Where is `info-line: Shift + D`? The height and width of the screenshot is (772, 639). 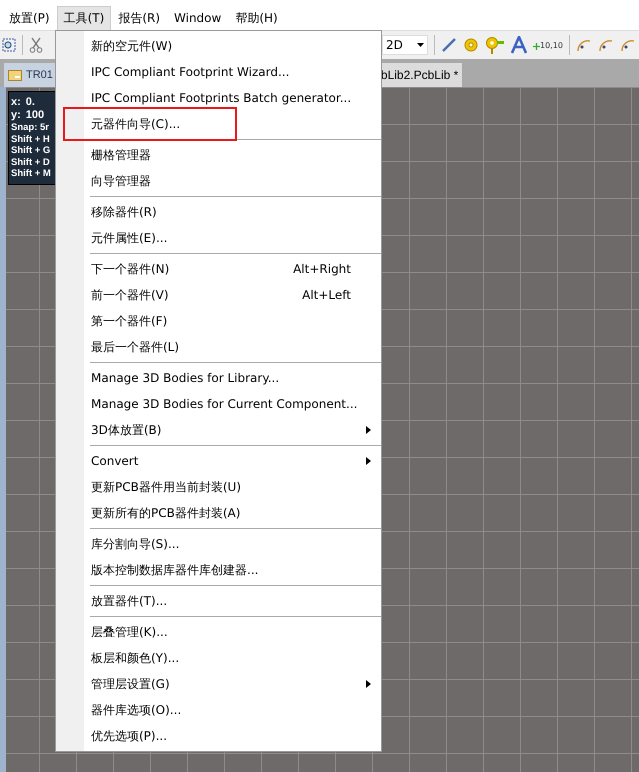
info-line: Shift + D is located at coordinates (31, 162).